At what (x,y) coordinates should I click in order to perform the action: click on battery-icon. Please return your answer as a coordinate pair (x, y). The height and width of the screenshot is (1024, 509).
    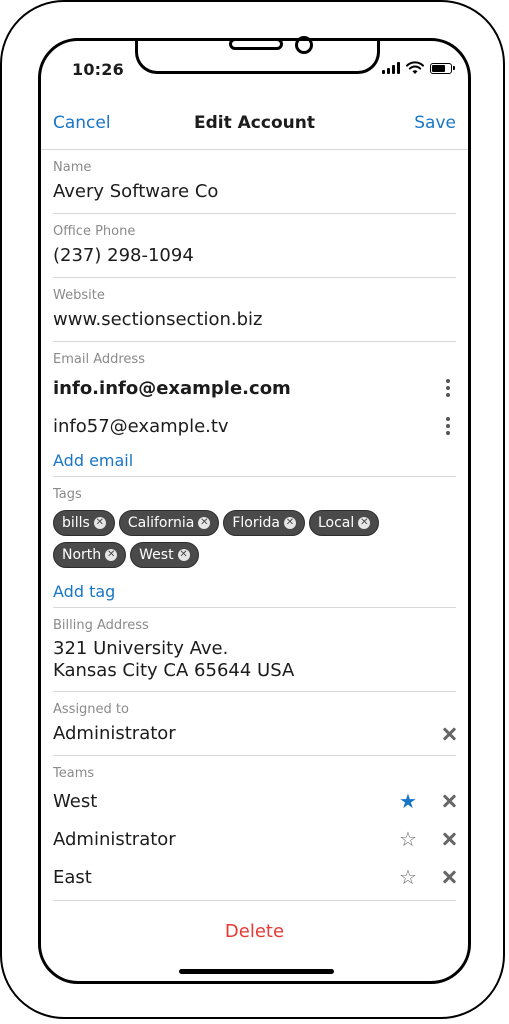
    Looking at the image, I should click on (442, 68).